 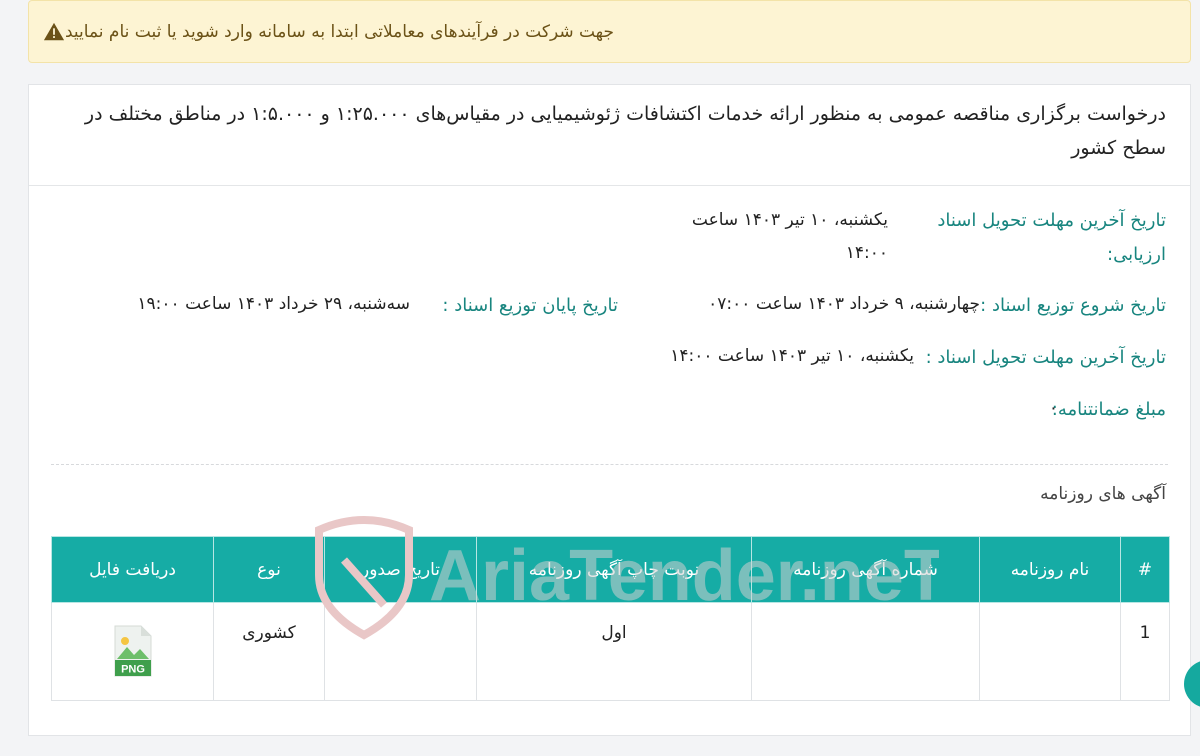 I want to click on row-print-turn: اول, so click(x=614, y=651).